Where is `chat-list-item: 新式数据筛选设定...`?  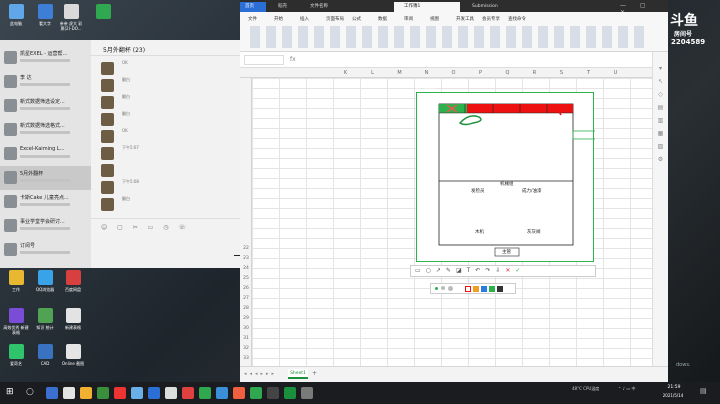 chat-list-item: 新式数据筛选设定... is located at coordinates (45, 106).